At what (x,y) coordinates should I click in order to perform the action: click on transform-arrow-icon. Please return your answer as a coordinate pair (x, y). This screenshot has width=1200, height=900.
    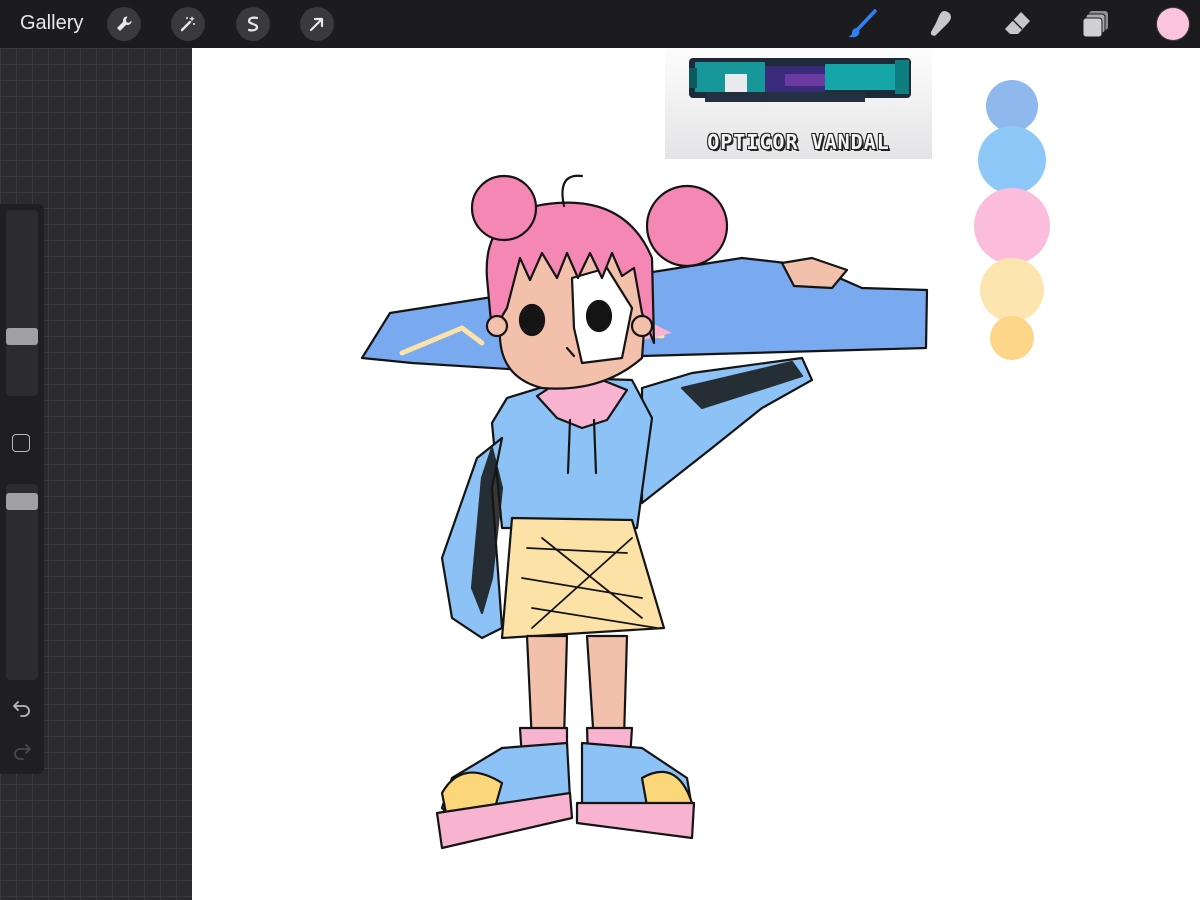
    Looking at the image, I should click on (316, 24).